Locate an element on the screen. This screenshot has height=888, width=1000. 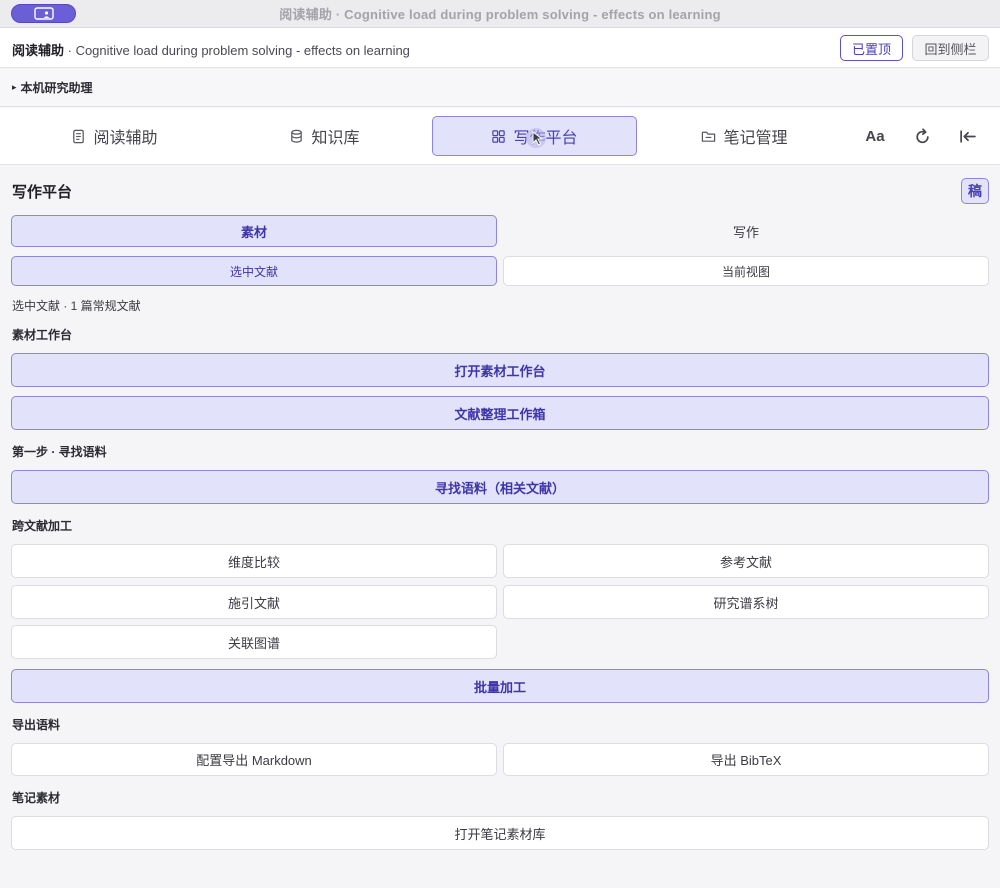
main-tabs: 阅读辅助 知识库 写作平台 笔记管理 Aa is located at coordinates (500, 136).